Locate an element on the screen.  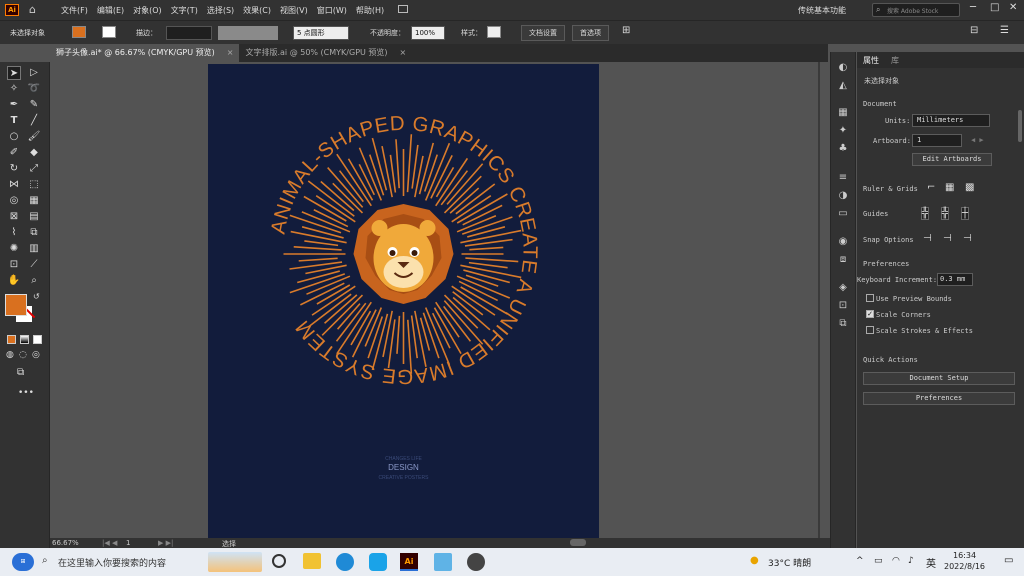
input-method-indicator: 英 is located at coordinates (931, 562).